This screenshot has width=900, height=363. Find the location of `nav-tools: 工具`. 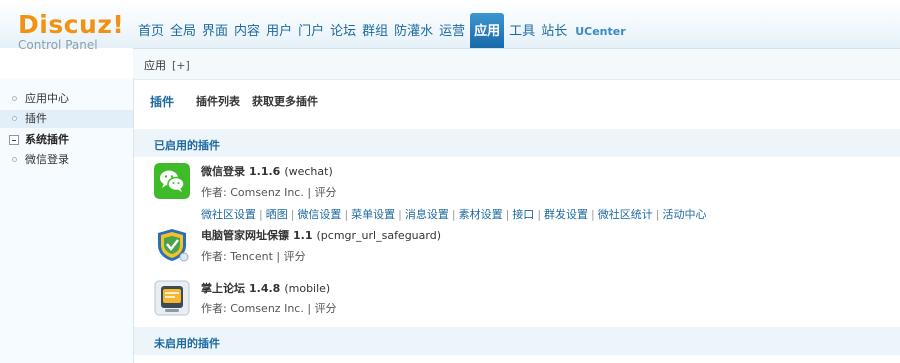

nav-tools: 工具 is located at coordinates (522, 30).